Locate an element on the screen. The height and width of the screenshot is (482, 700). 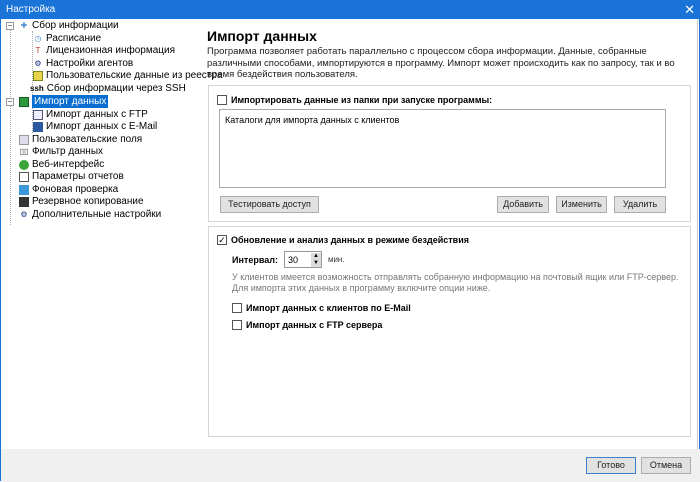
folder-list: Каталоги для импорта данных с клиентов is located at coordinates (442, 148).